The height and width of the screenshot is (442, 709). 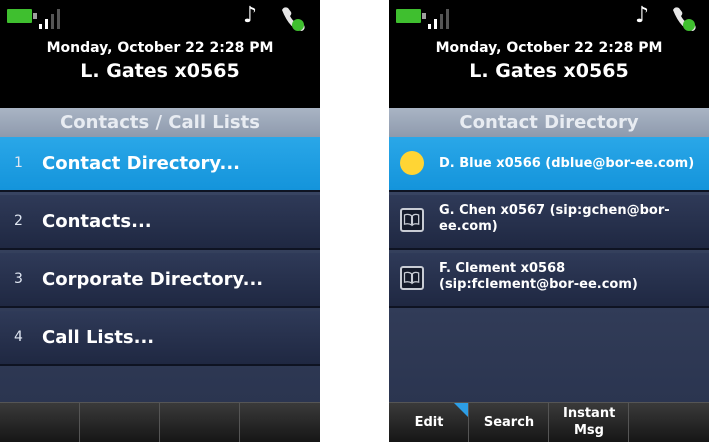 I want to click on softkey-label: Search, so click(x=509, y=422).